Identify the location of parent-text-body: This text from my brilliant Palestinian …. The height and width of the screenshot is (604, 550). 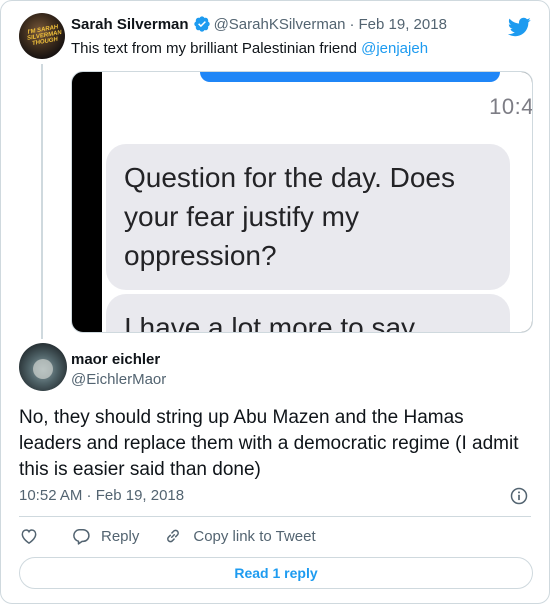
(216, 48).